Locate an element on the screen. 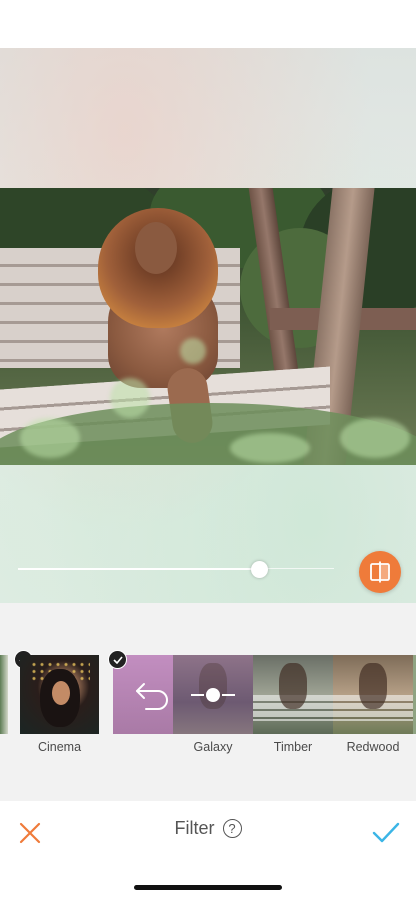 The image size is (416, 900). filter-thumbnail-galaxy is located at coordinates (213, 694).